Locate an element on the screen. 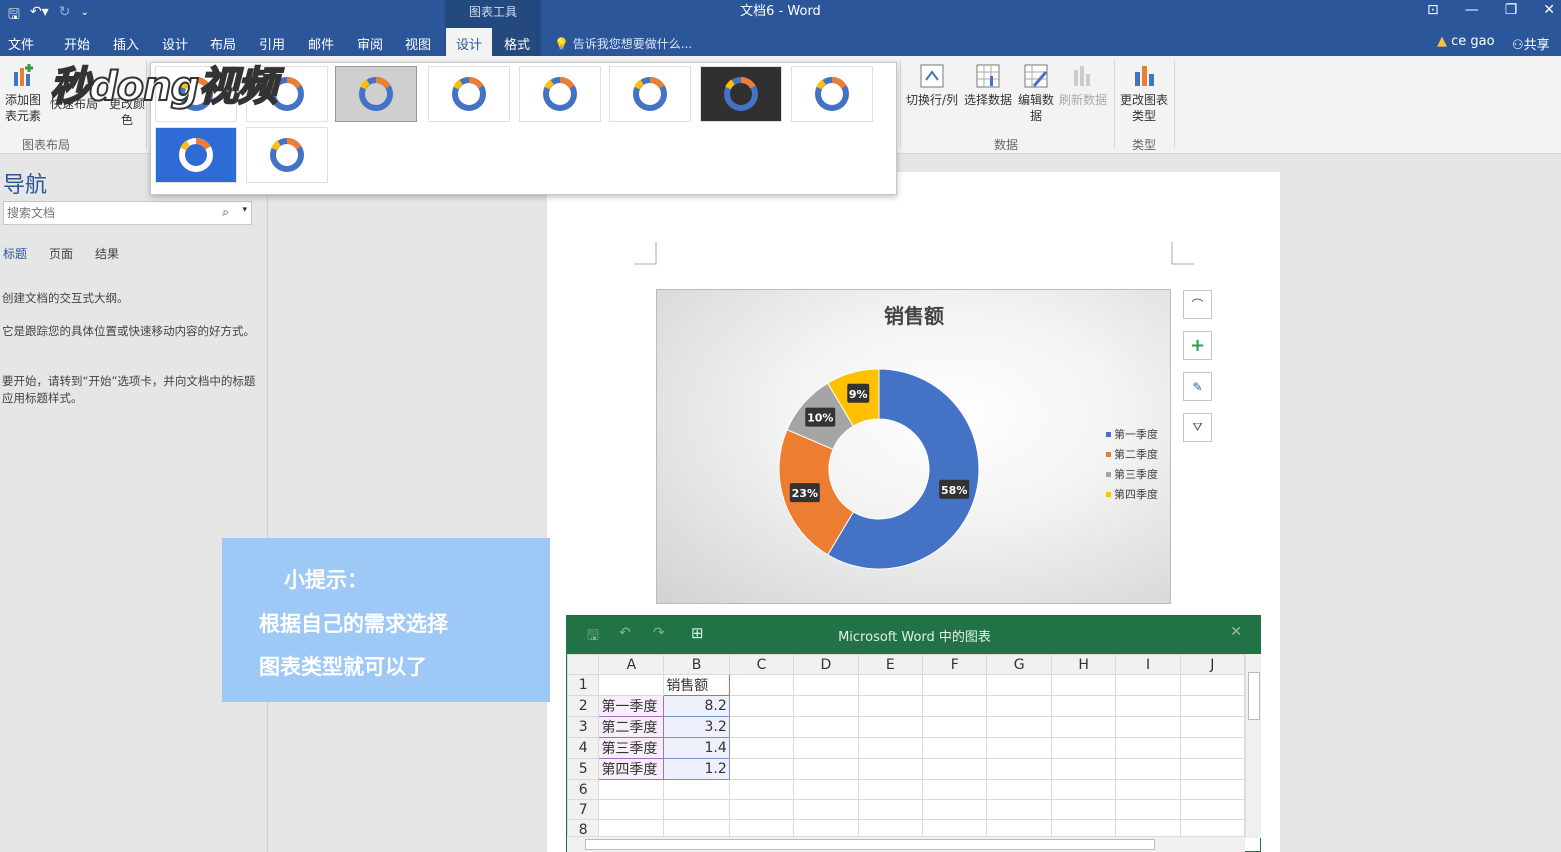 The width and height of the screenshot is (1561, 852). customize-qat-icon: ⌄ is located at coordinates (84, 16).